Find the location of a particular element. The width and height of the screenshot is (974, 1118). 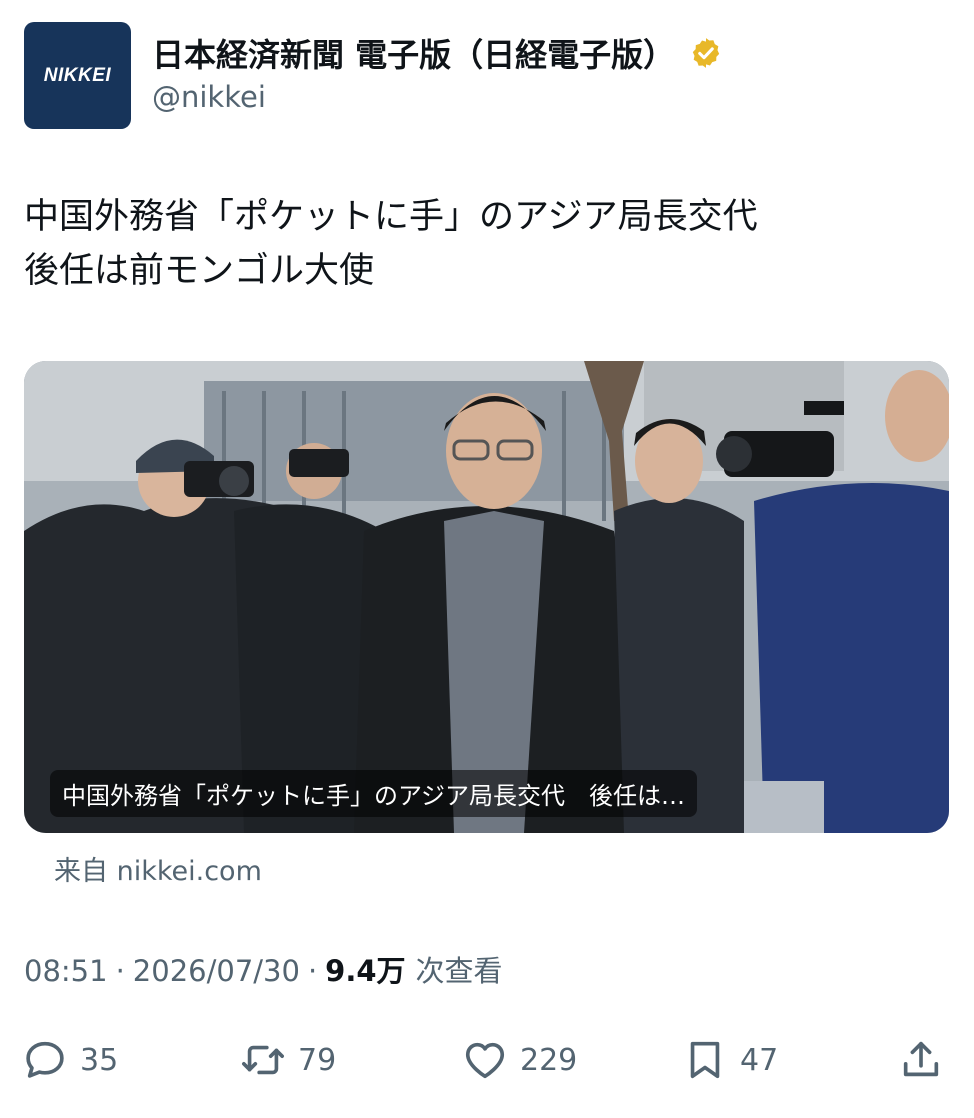

tweet-date: 2026/07/30 is located at coordinates (216, 971).